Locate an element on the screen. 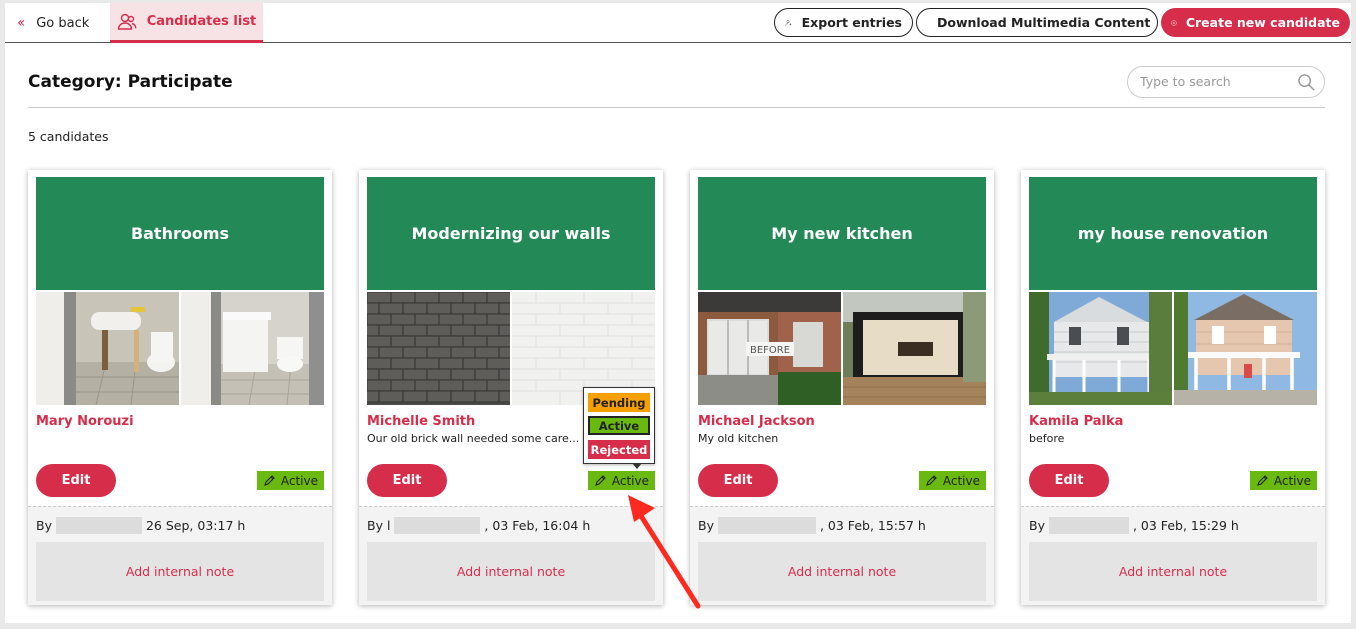  search-input is located at coordinates (1215, 81).